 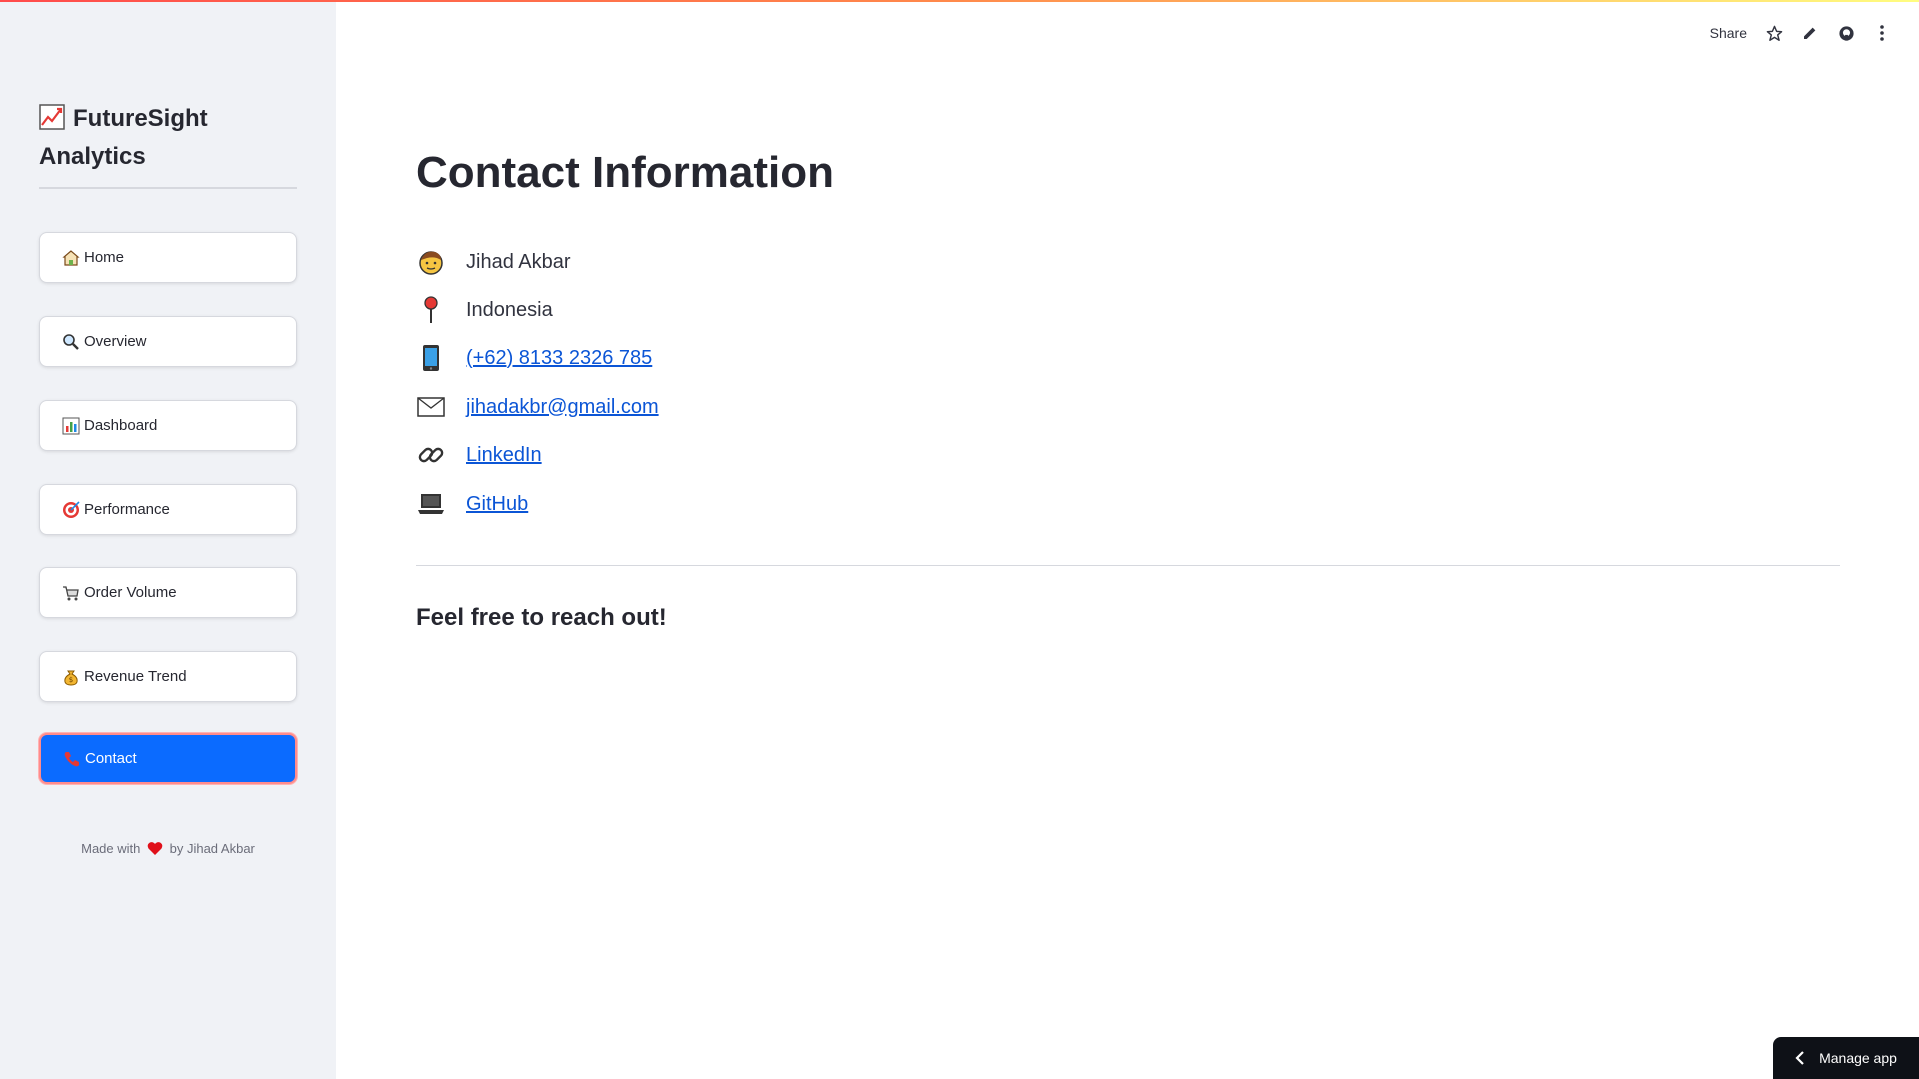 What do you see at coordinates (169, 138) in the screenshot?
I see `brand: FutureSight Analytics` at bounding box center [169, 138].